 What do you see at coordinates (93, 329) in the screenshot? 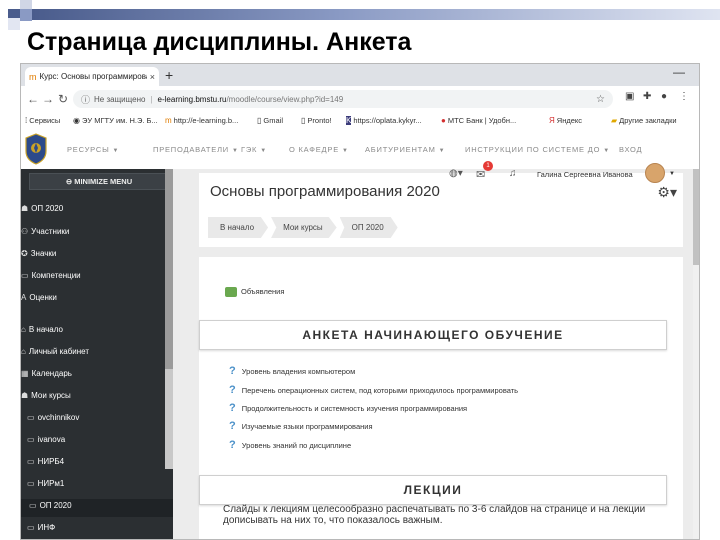
I see `sidebar-item-home: ⌂ В начало` at bounding box center [93, 329].